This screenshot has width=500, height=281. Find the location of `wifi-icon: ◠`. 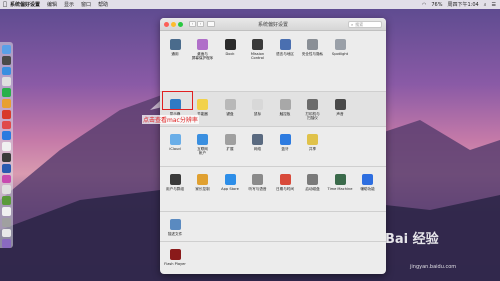

wifi-icon: ◠ is located at coordinates (424, 5).